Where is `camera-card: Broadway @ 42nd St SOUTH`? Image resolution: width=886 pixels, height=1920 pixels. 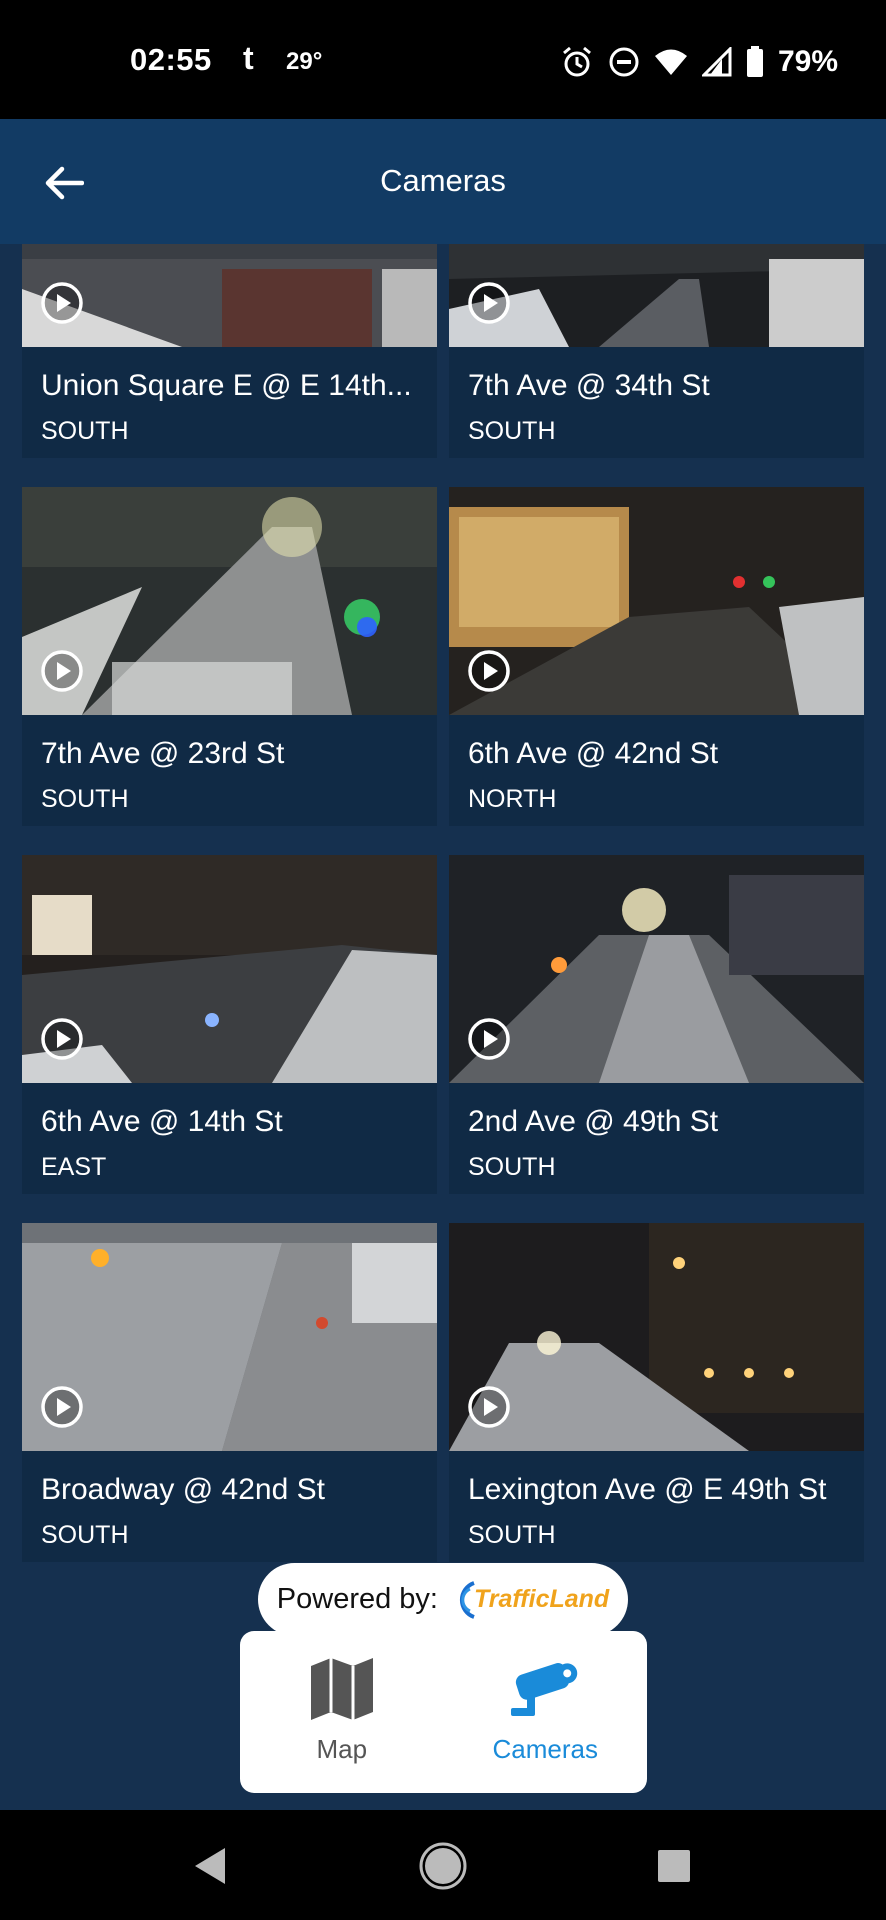
camera-card: Broadway @ 42nd St SOUTH is located at coordinates (229, 1392).